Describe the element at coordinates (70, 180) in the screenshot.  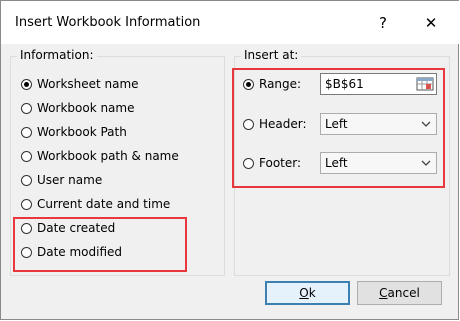
I see `option-label: User name` at that location.